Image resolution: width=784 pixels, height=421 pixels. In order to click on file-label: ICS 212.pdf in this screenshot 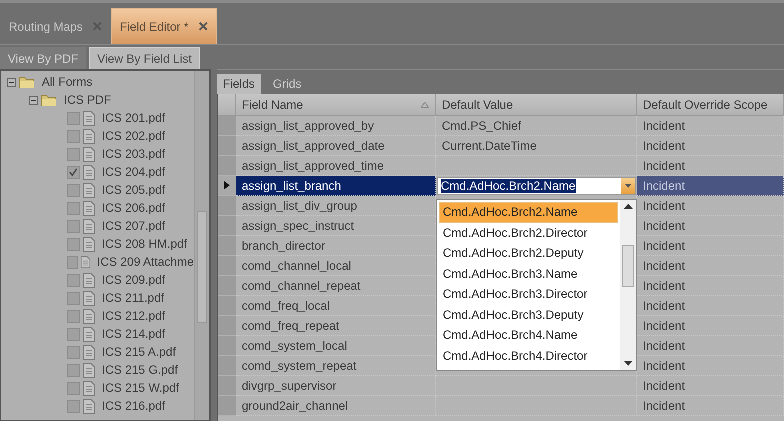, I will do `click(134, 316)`.